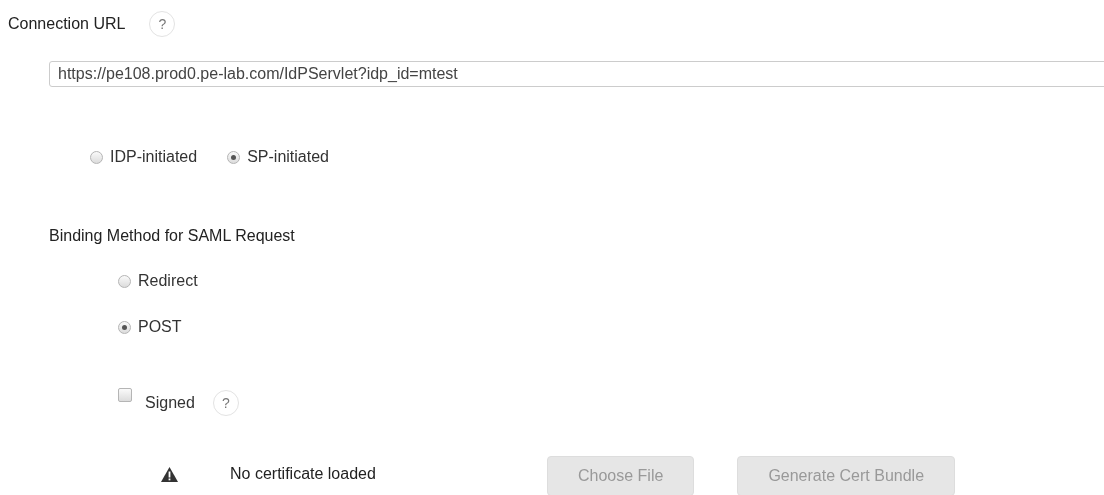  What do you see at coordinates (169, 474) in the screenshot?
I see `warning-icon` at bounding box center [169, 474].